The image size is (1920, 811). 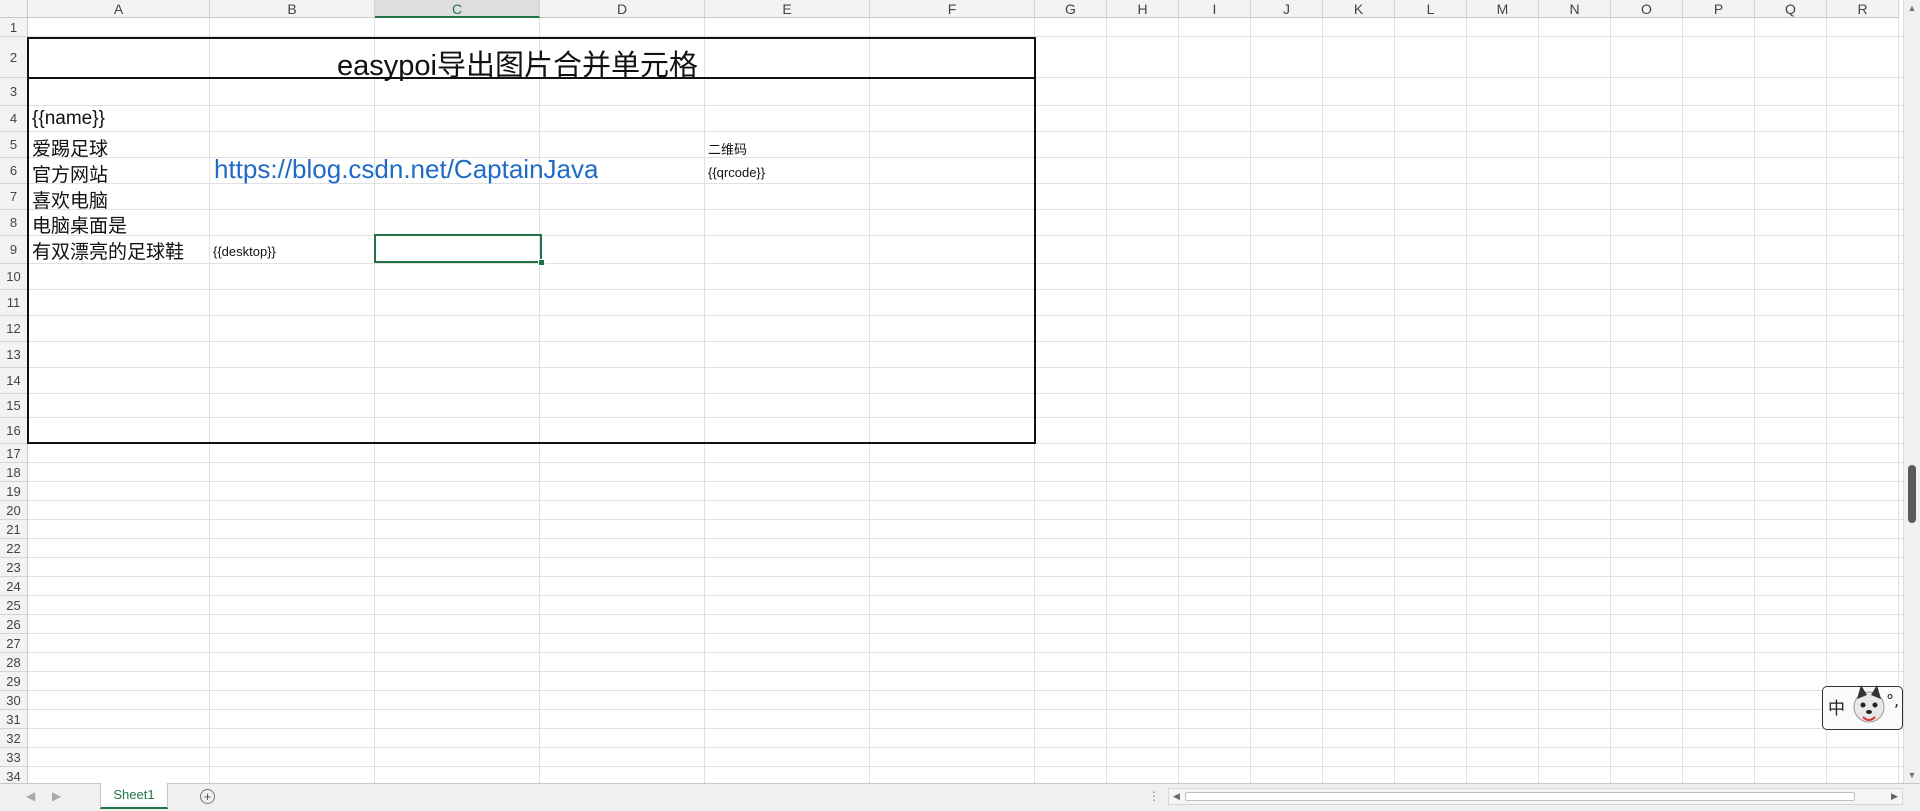 What do you see at coordinates (1520, 796) in the screenshot?
I see `horizontal-scroll-thumb` at bounding box center [1520, 796].